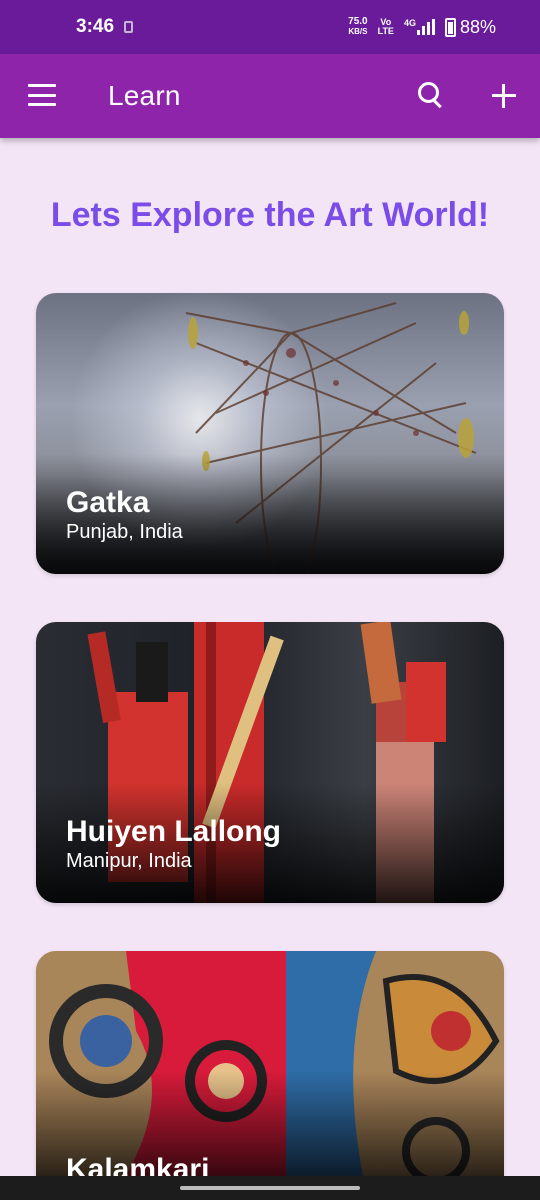  What do you see at coordinates (129, 861) in the screenshot?
I see `card-location: Manipur, India` at bounding box center [129, 861].